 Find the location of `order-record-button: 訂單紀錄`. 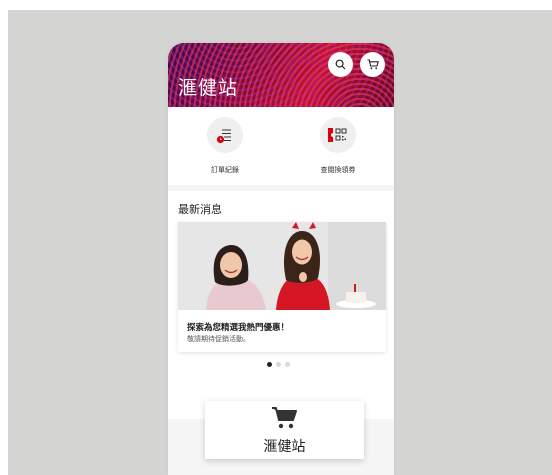

order-record-button: 訂單紀錄 is located at coordinates (225, 146).